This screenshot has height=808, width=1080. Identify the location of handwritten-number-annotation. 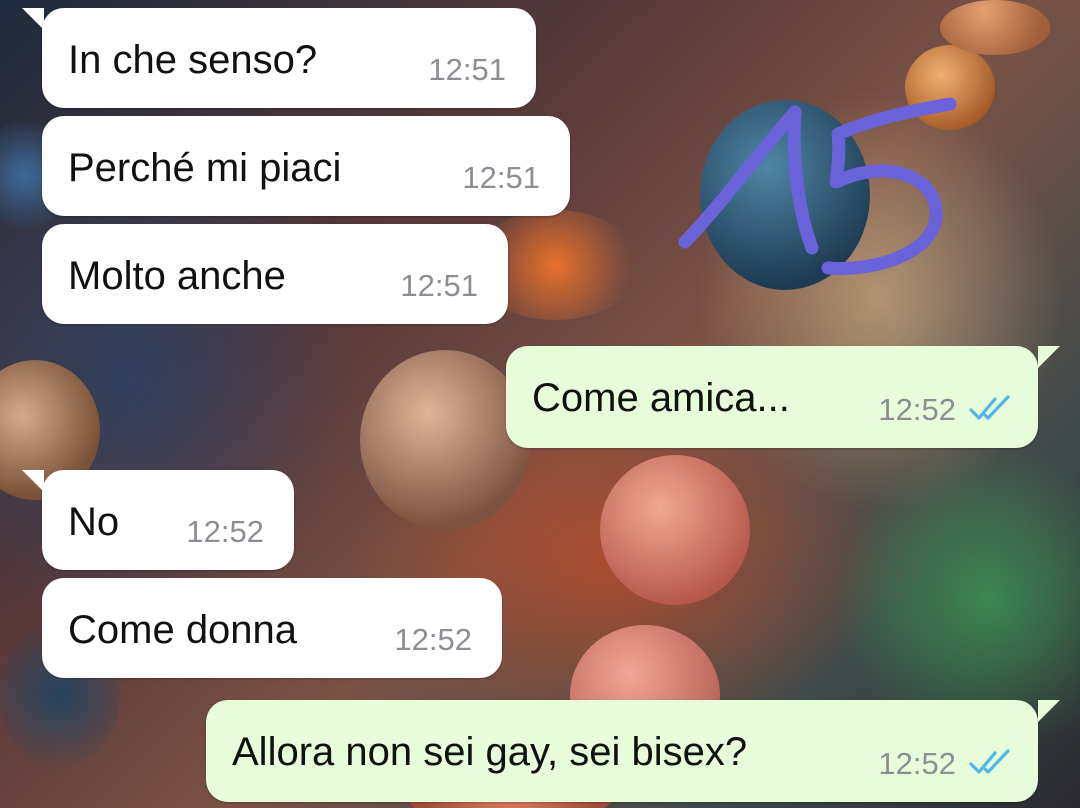
(817, 186).